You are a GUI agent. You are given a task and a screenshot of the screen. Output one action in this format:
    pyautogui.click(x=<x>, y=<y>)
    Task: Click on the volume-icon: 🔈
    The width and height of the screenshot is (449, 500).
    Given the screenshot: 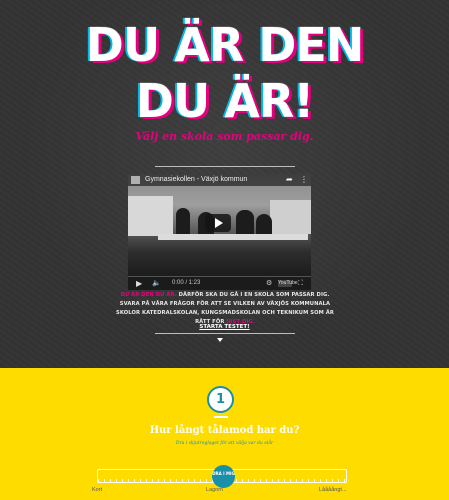 What is the action you would take?
    pyautogui.click(x=156, y=283)
    